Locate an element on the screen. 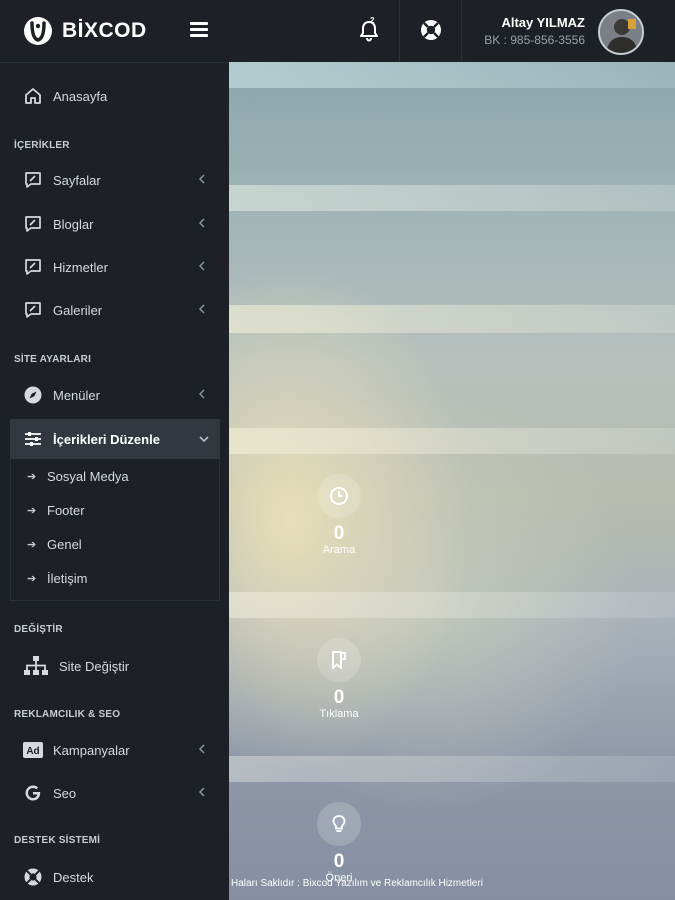 The image size is (675, 900). sidebar-item-blogs: Bloglar is located at coordinates (115, 224).